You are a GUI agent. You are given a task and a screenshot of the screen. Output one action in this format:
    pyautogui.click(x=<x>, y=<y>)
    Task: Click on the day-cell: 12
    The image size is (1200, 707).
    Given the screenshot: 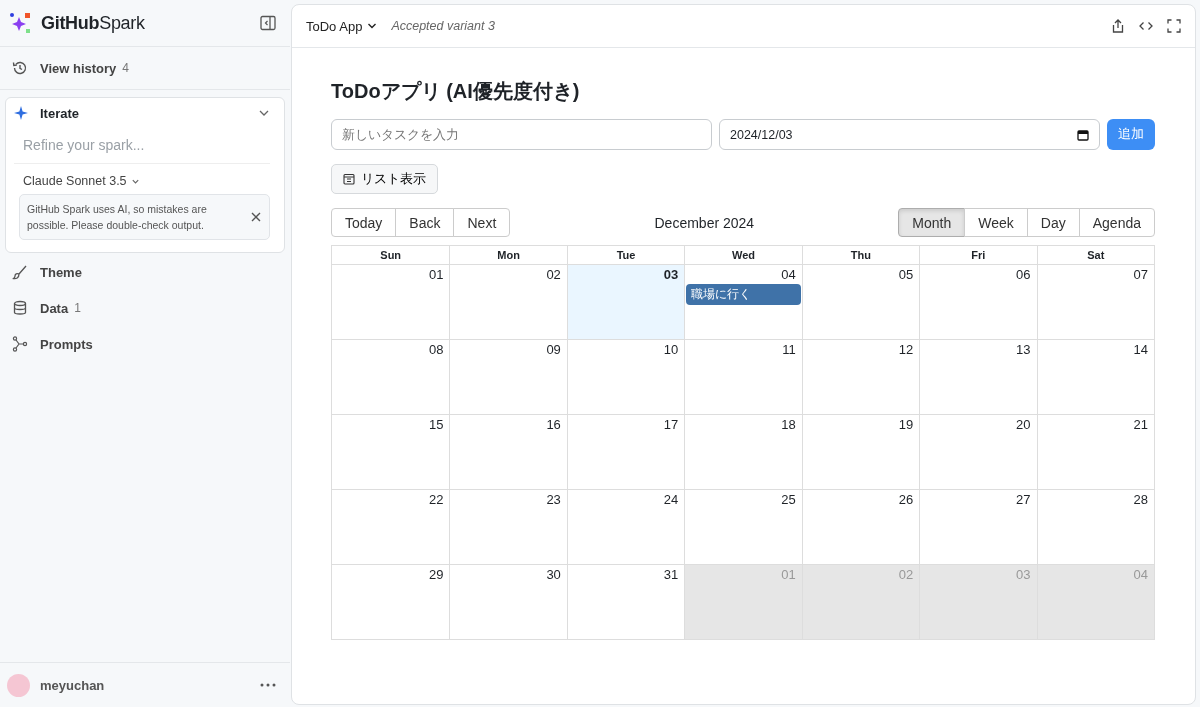 What is the action you would take?
    pyautogui.click(x=860, y=377)
    